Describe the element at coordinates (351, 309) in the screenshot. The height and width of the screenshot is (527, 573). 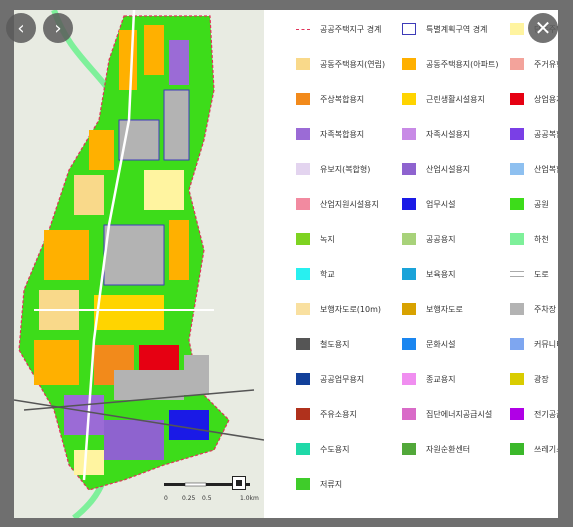
I see `legend-label: 보행자도로(10m)` at that location.